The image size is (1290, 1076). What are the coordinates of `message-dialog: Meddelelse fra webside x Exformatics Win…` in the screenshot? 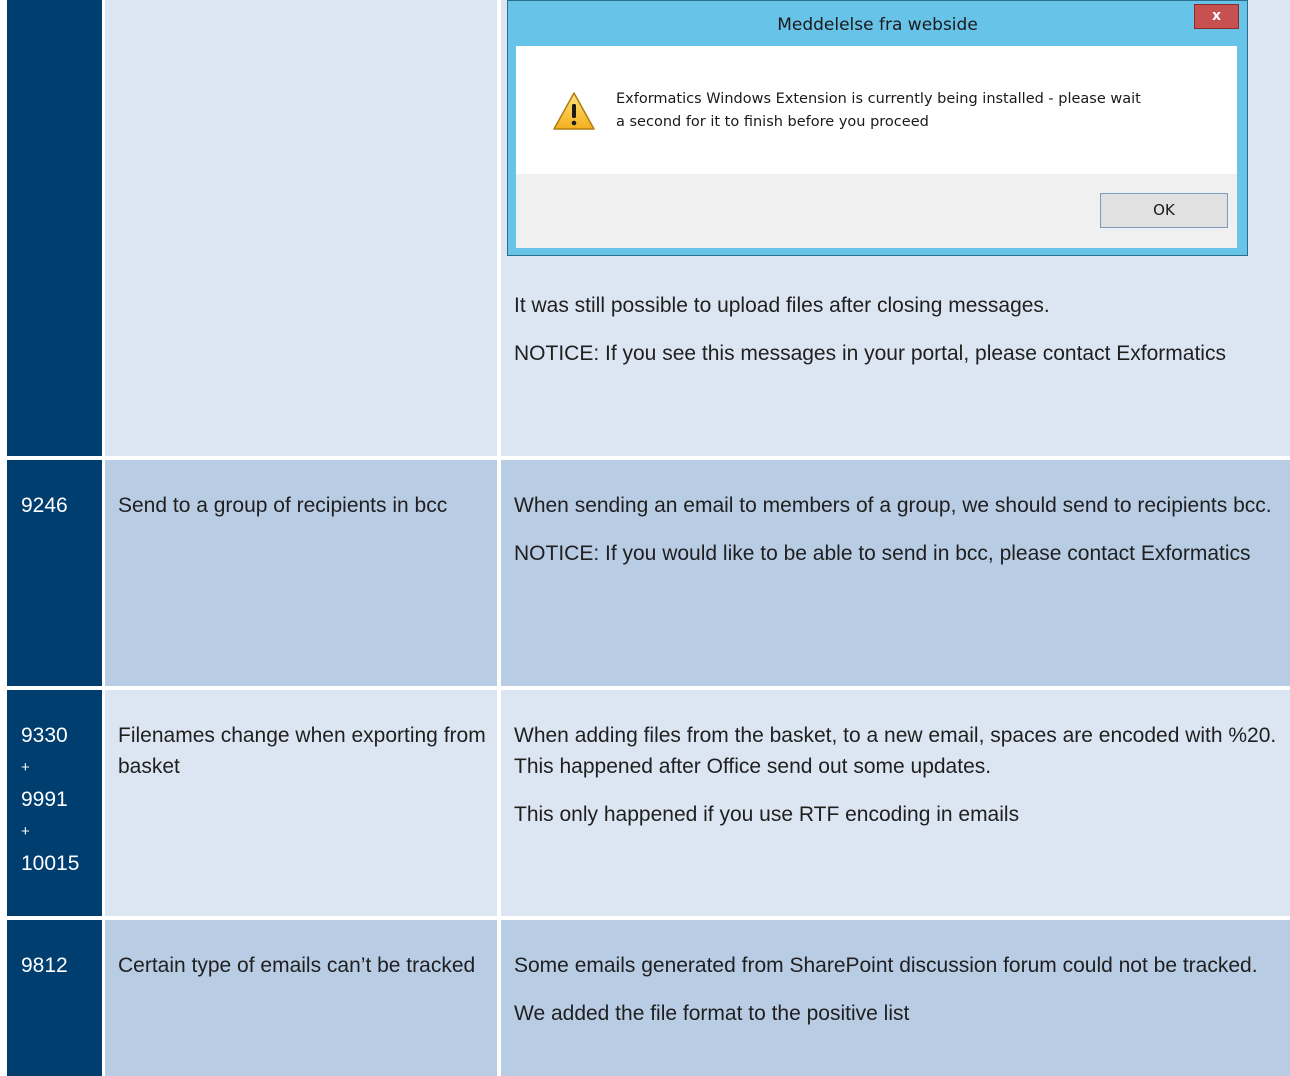 It's located at (877, 128).